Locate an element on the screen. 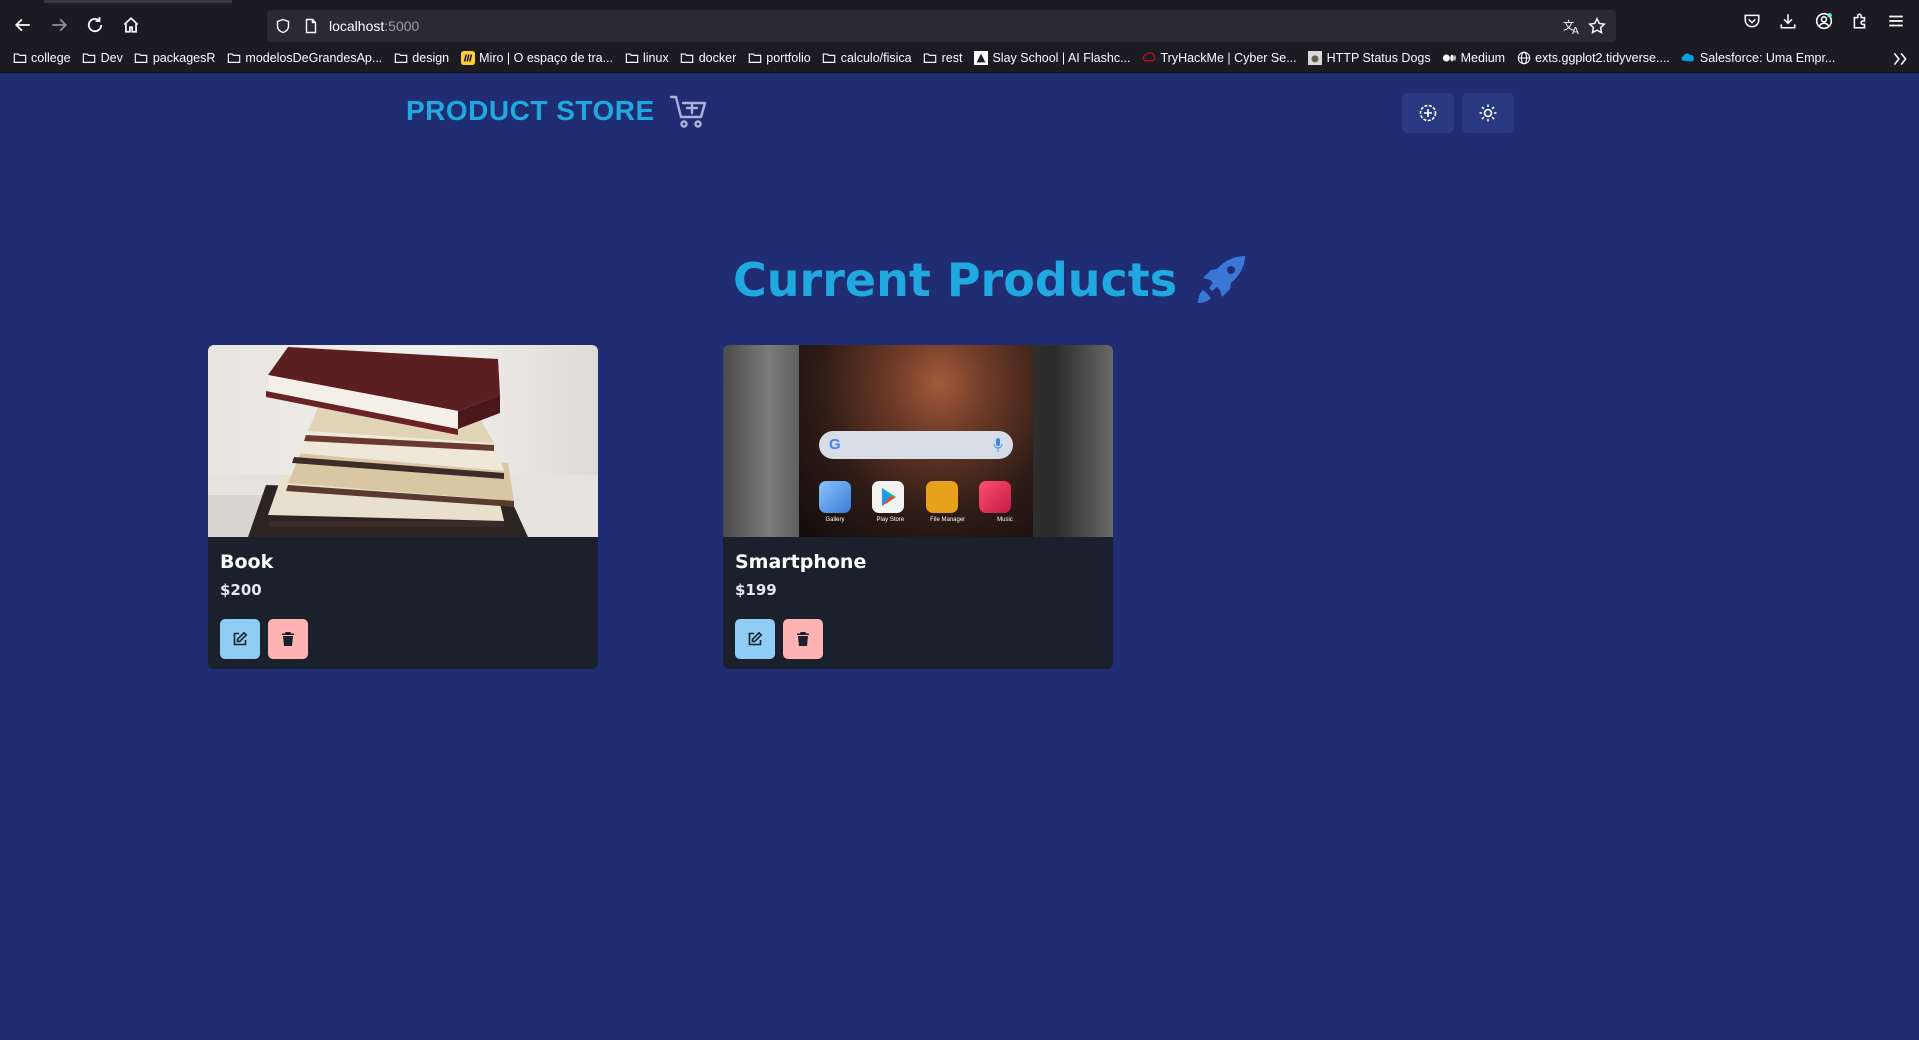 The width and height of the screenshot is (1919, 1040). active-tab is located at coordinates (138, 1).